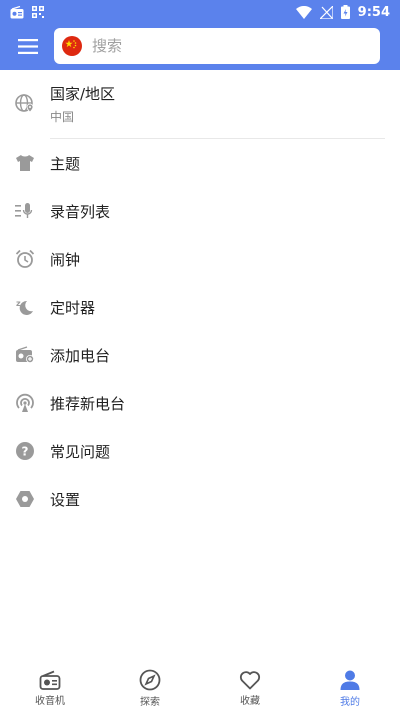 The width and height of the screenshot is (400, 712). Describe the element at coordinates (65, 259) in the screenshot. I see `menu-item-label: 闹钟` at that location.